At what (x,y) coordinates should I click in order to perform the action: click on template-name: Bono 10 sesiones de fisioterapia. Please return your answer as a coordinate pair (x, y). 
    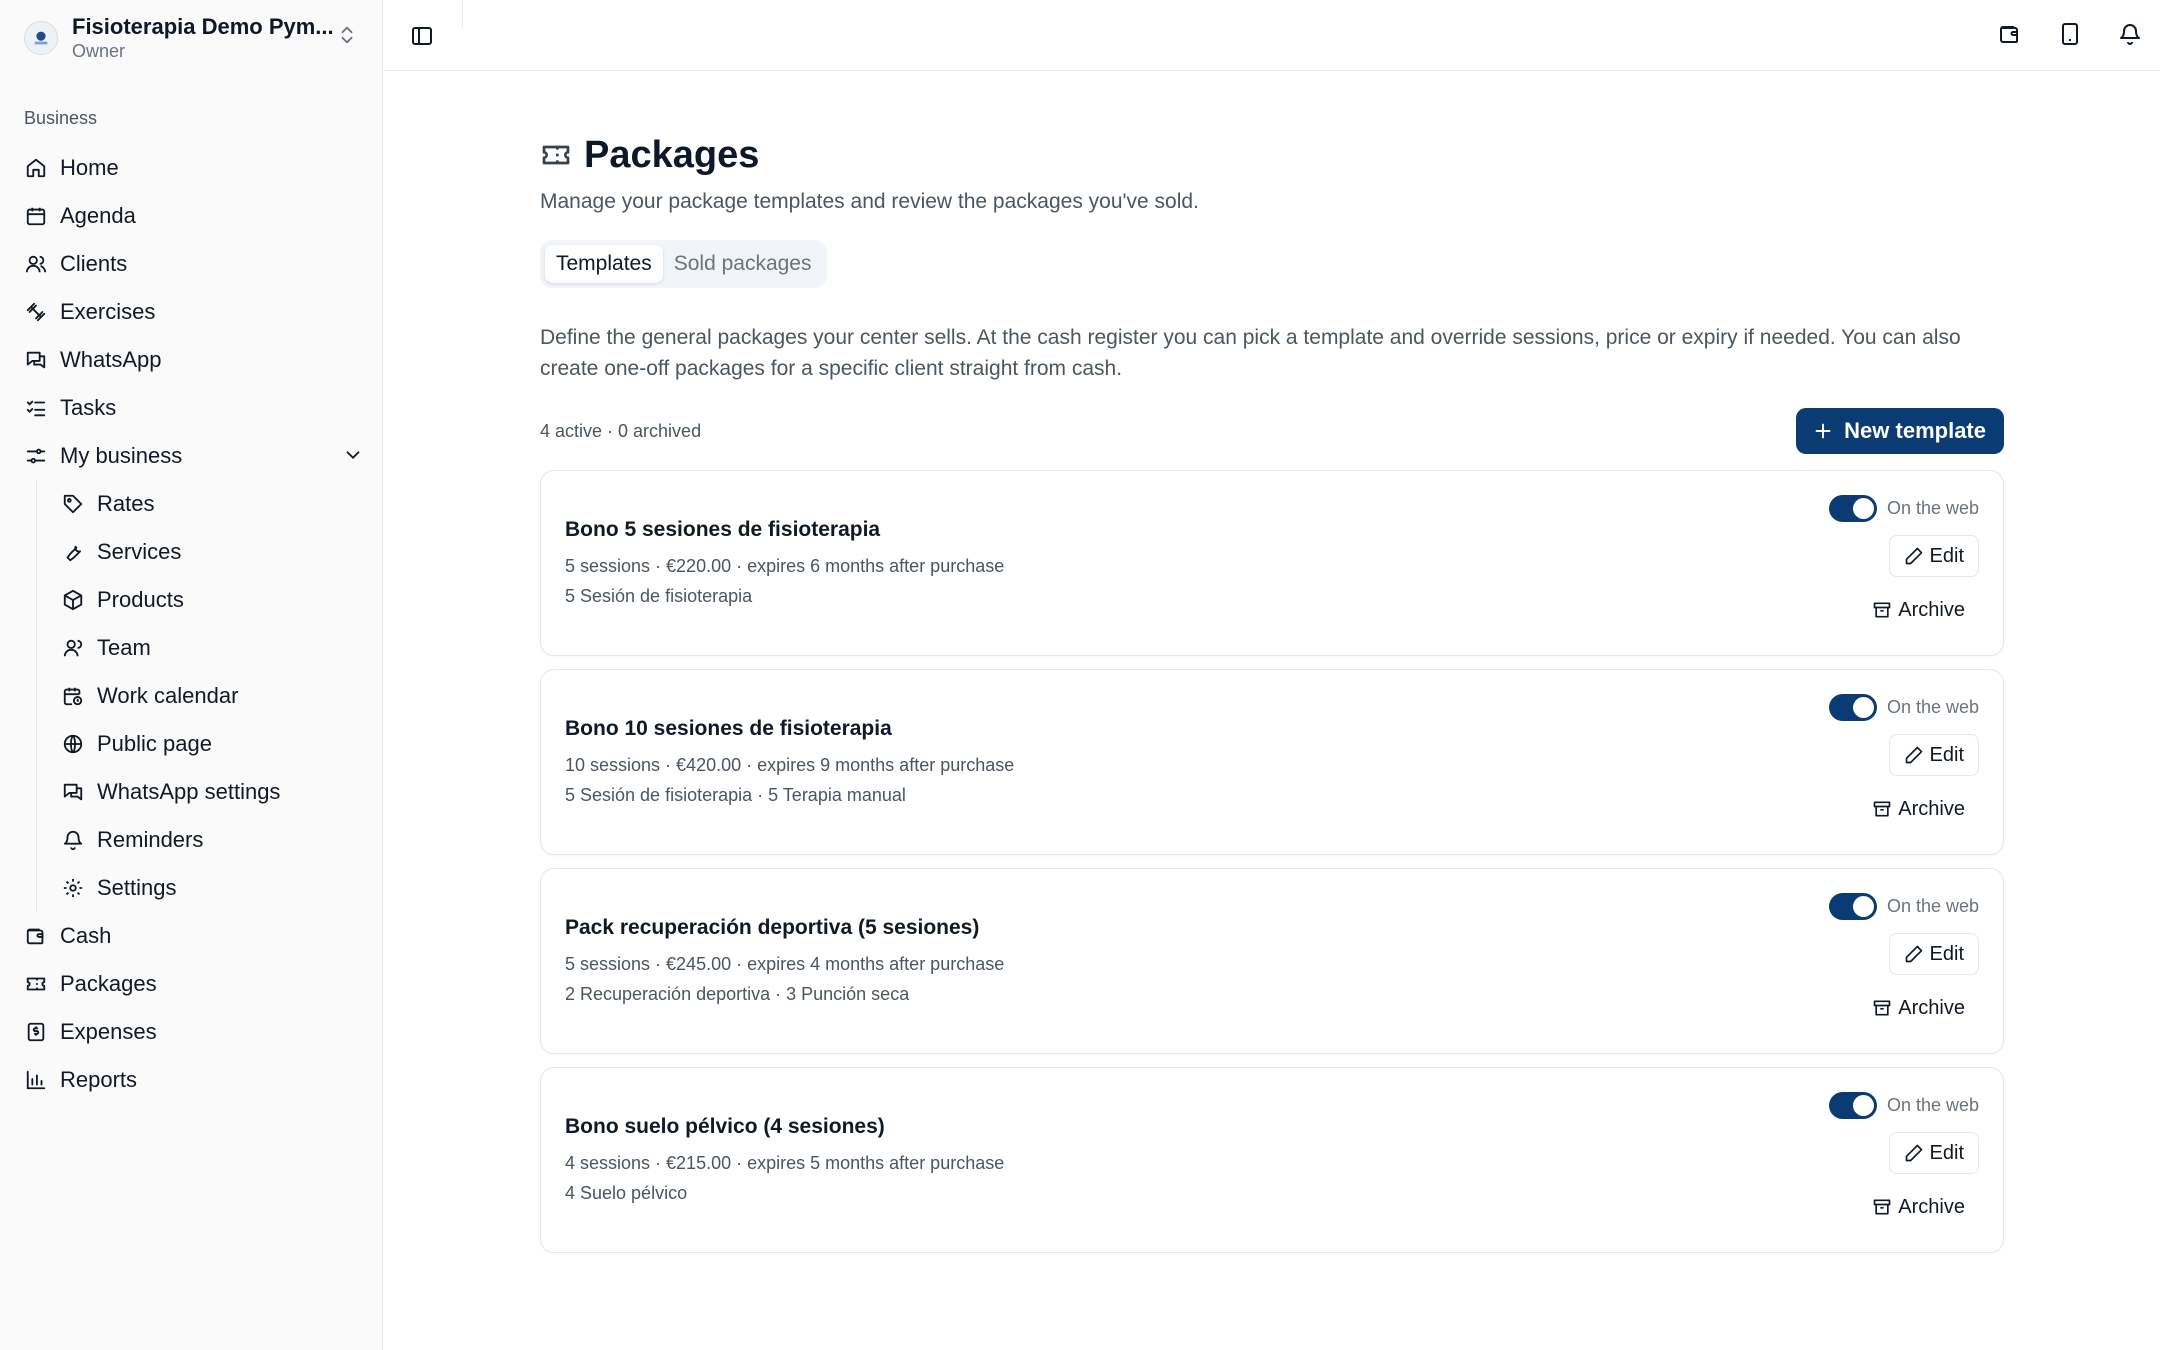
    Looking at the image, I should click on (728, 728).